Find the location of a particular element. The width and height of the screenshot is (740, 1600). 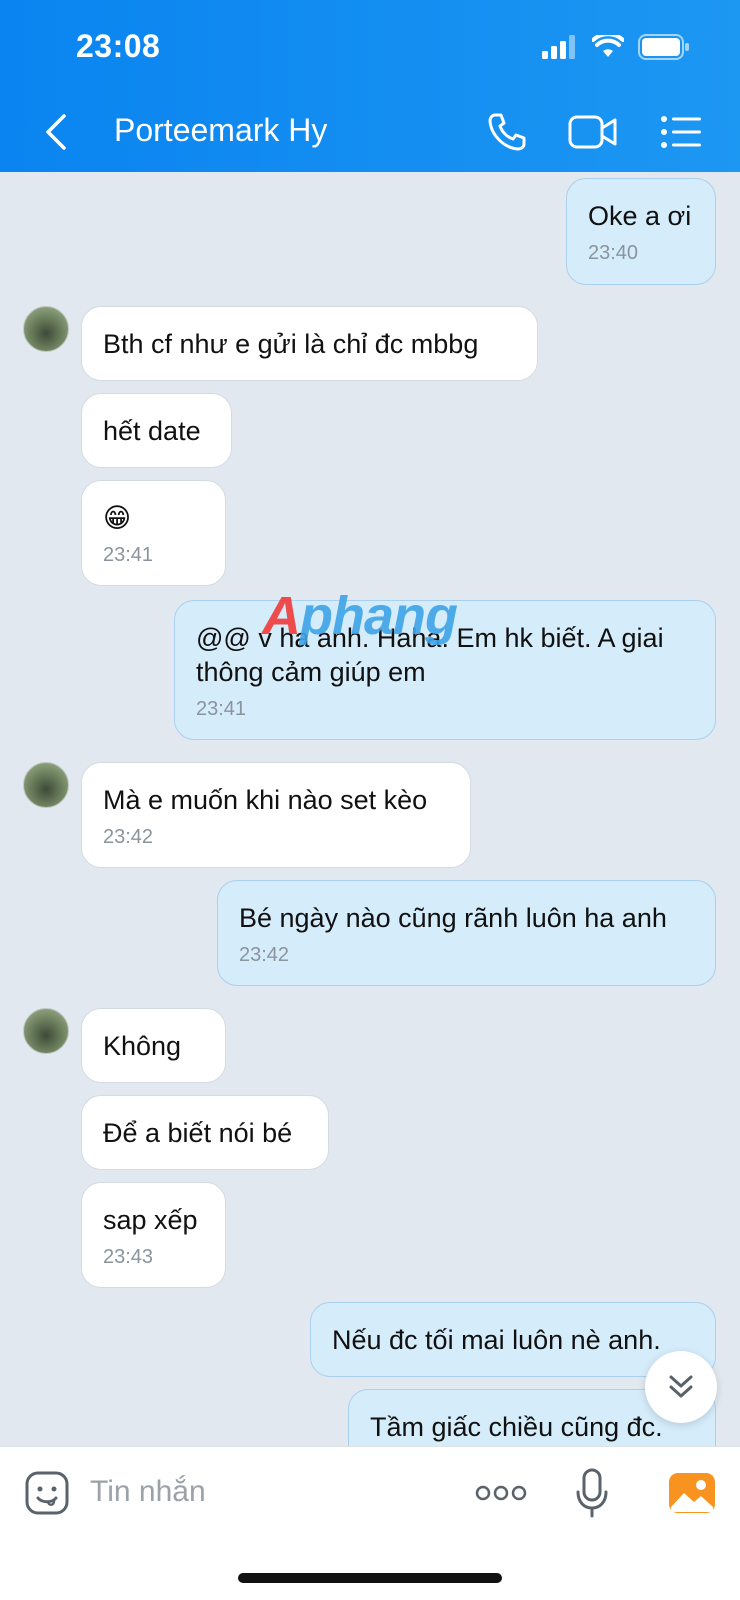

home-indicator is located at coordinates (370, 1578).